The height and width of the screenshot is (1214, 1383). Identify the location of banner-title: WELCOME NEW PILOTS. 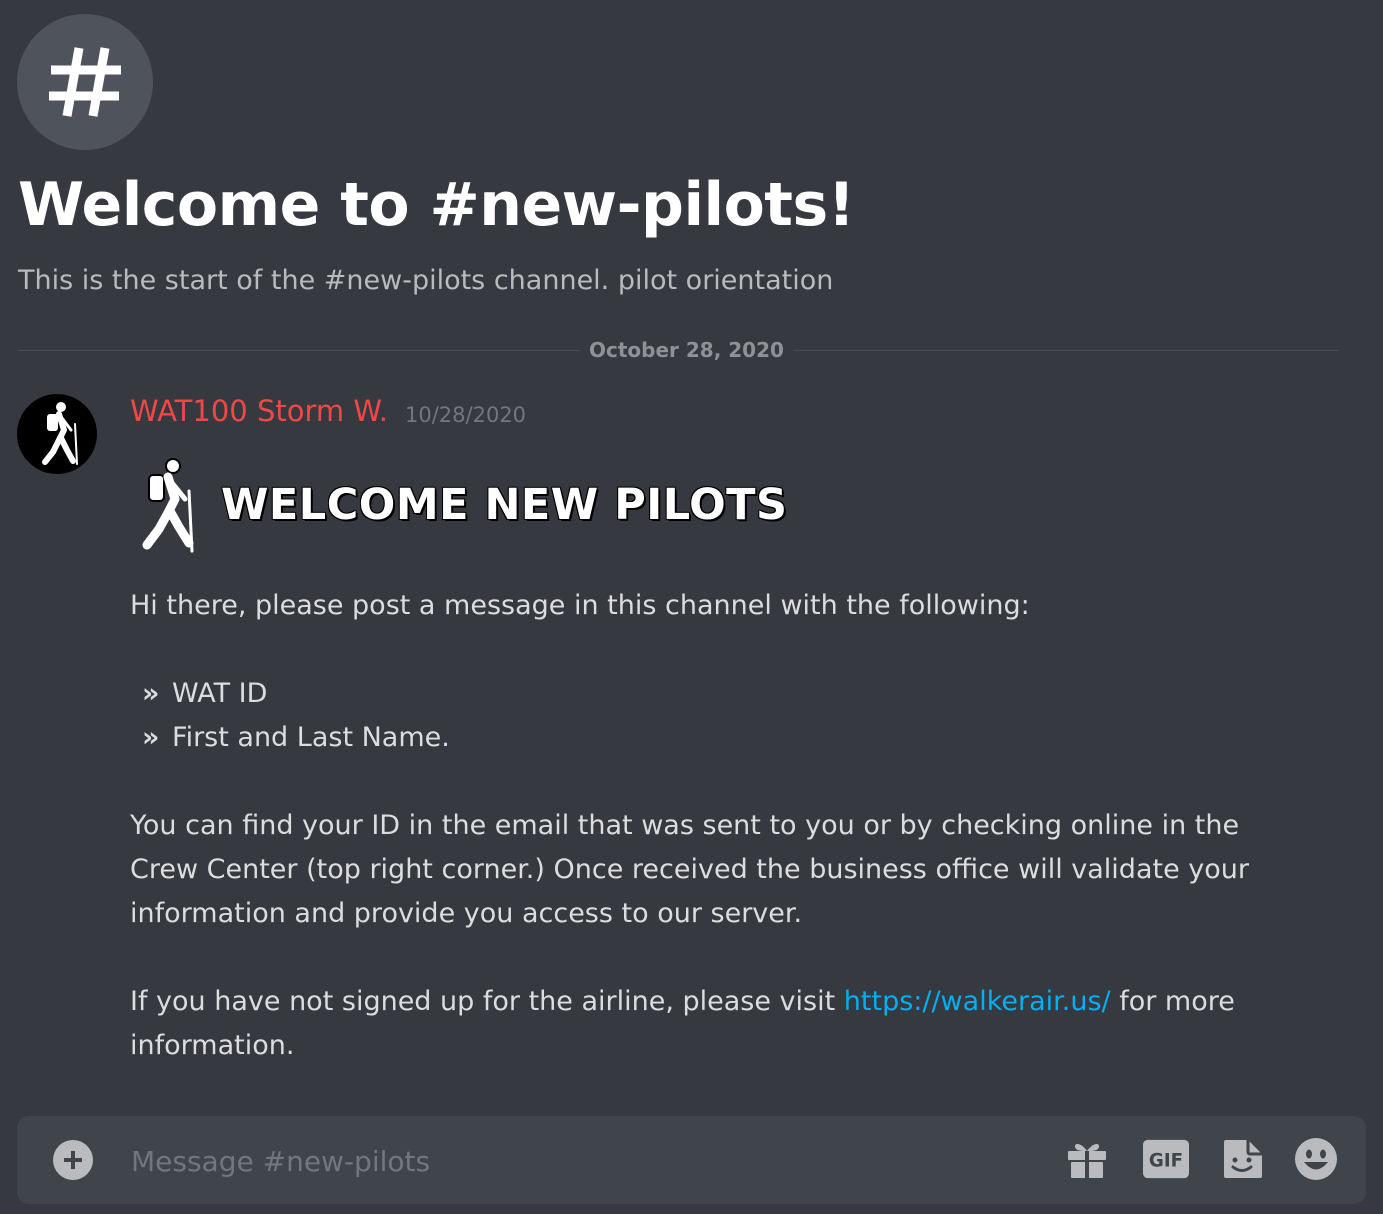
(504, 505).